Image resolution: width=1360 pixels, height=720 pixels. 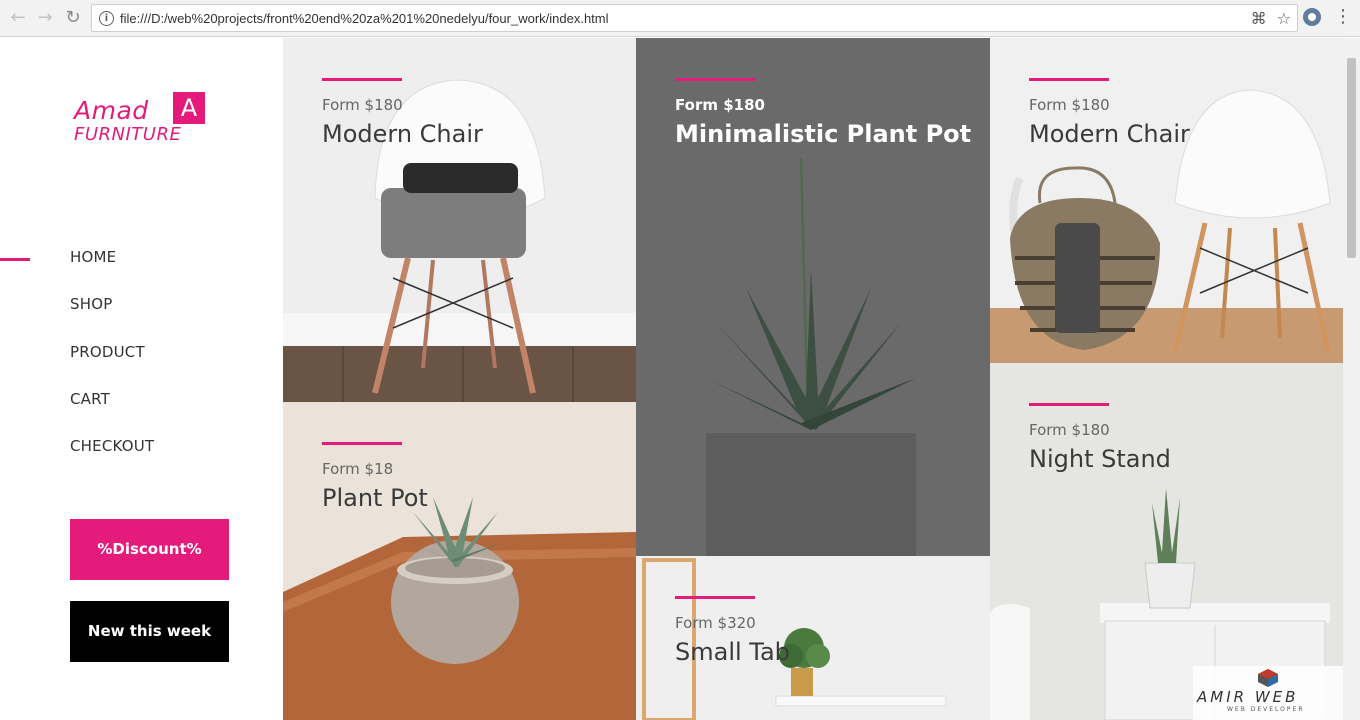 I want to click on menu-icon: ⋮, so click(x=1343, y=16).